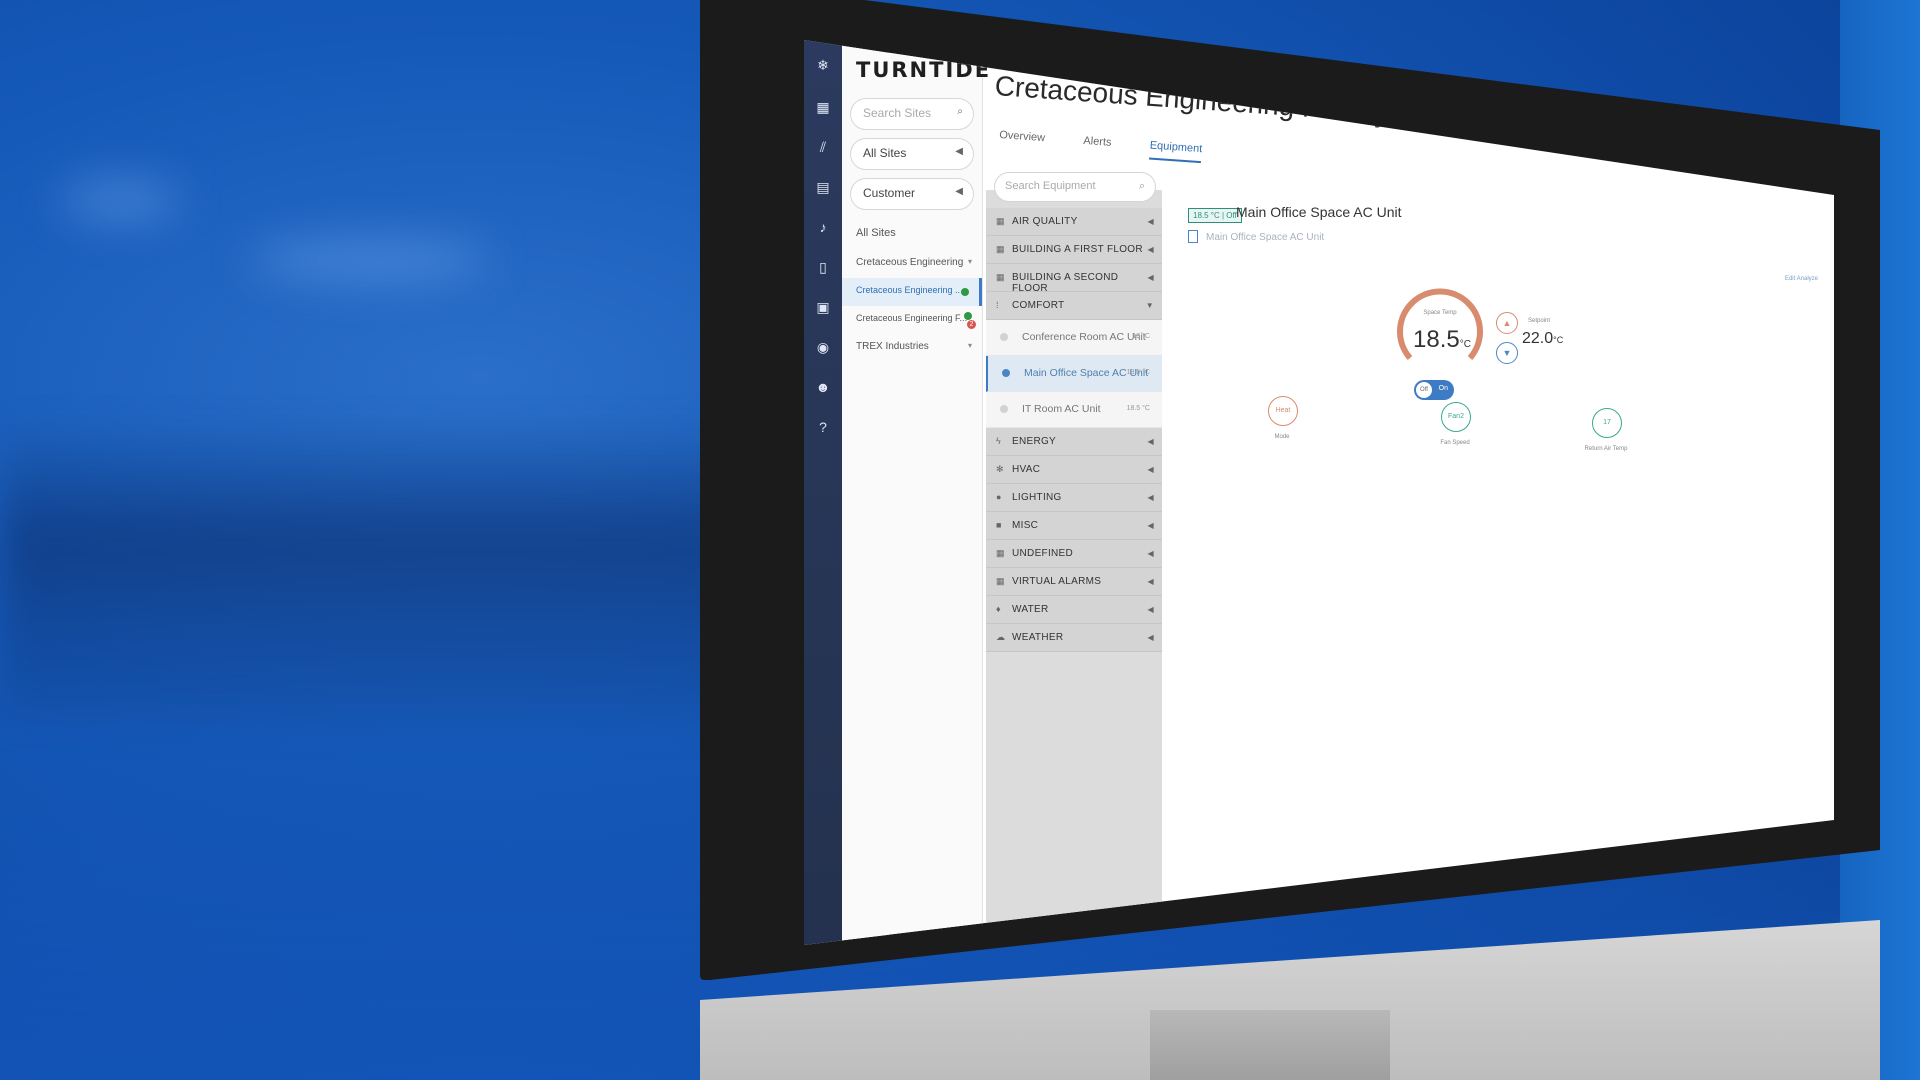  What do you see at coordinates (1424, 390) in the screenshot?
I see `toggle-off-label: Off` at bounding box center [1424, 390].